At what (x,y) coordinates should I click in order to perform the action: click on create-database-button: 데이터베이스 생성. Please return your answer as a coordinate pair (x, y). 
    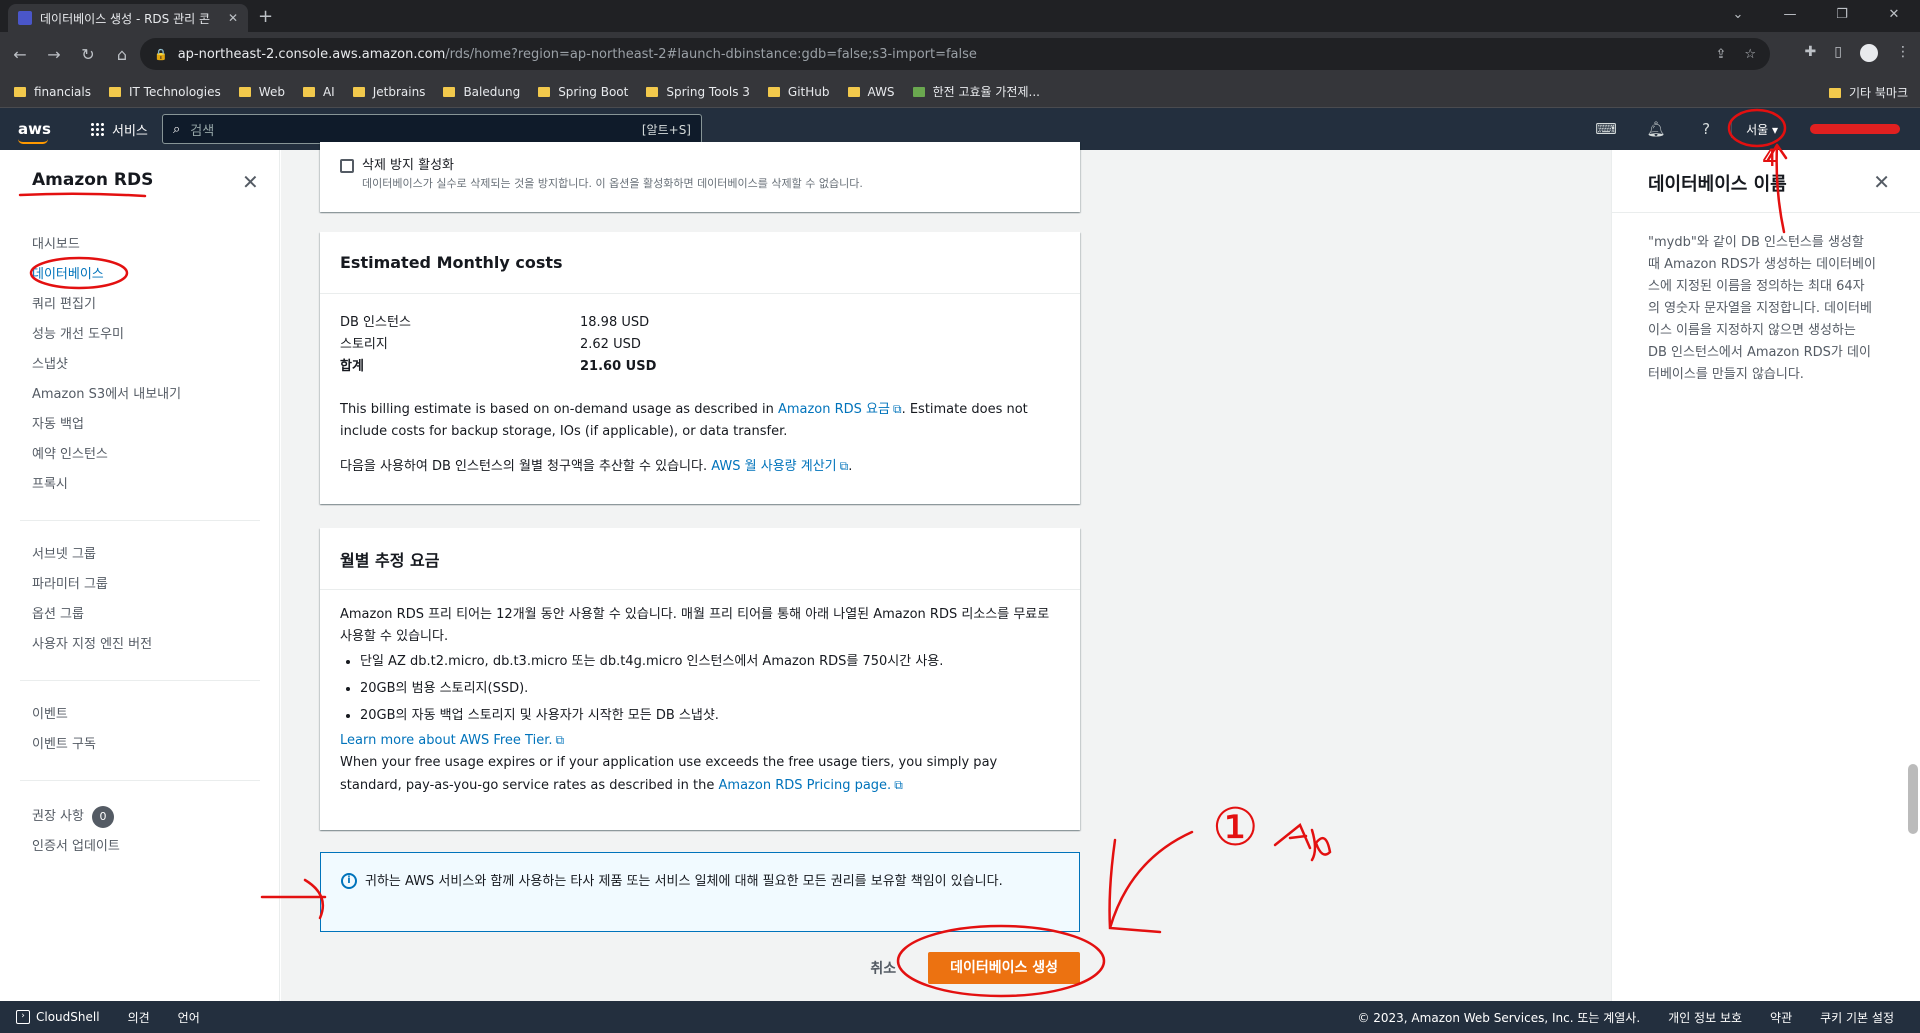
    Looking at the image, I should click on (1004, 968).